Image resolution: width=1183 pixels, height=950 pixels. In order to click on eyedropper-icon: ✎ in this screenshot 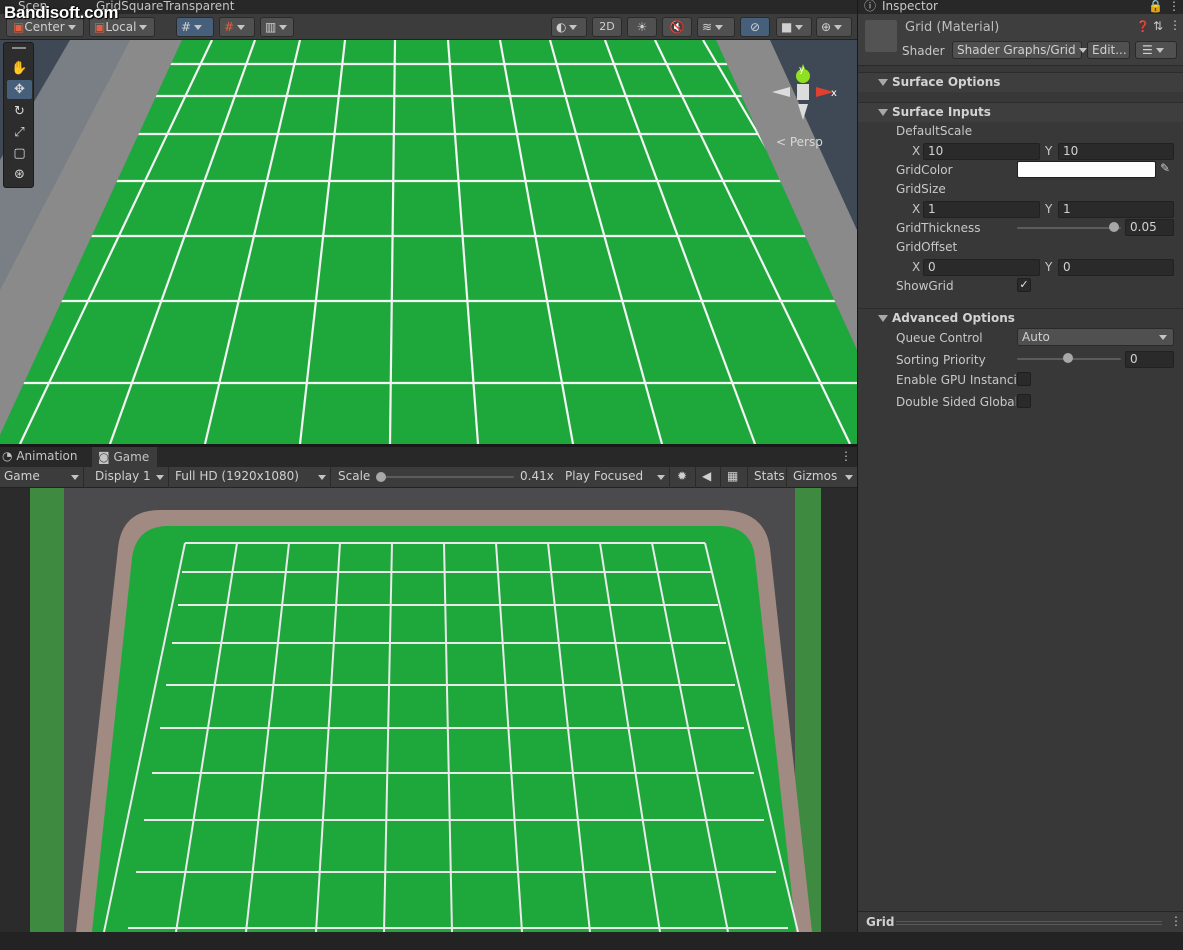, I will do `click(1165, 168)`.